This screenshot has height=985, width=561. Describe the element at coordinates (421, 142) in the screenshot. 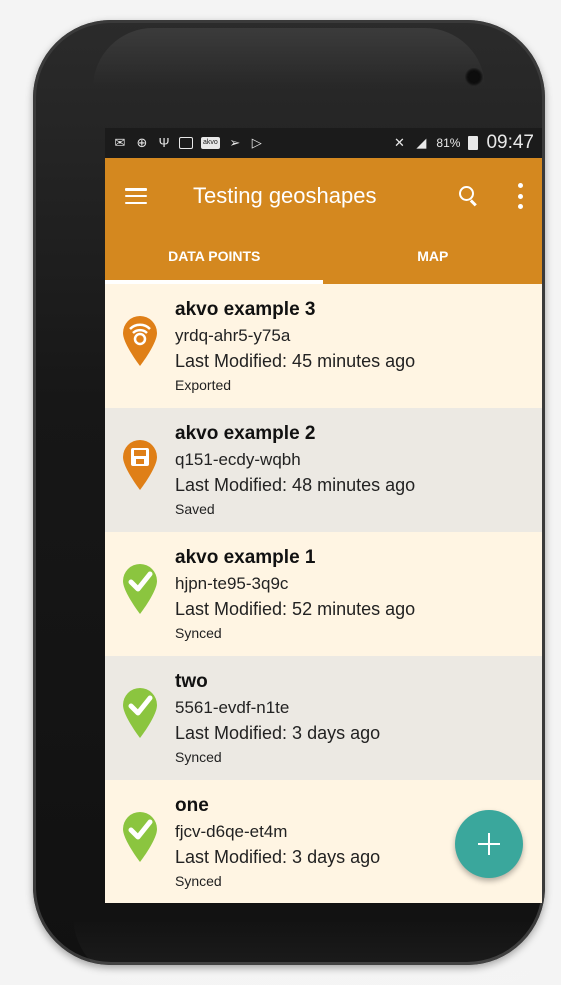

I see `signal-icon: ◢` at that location.